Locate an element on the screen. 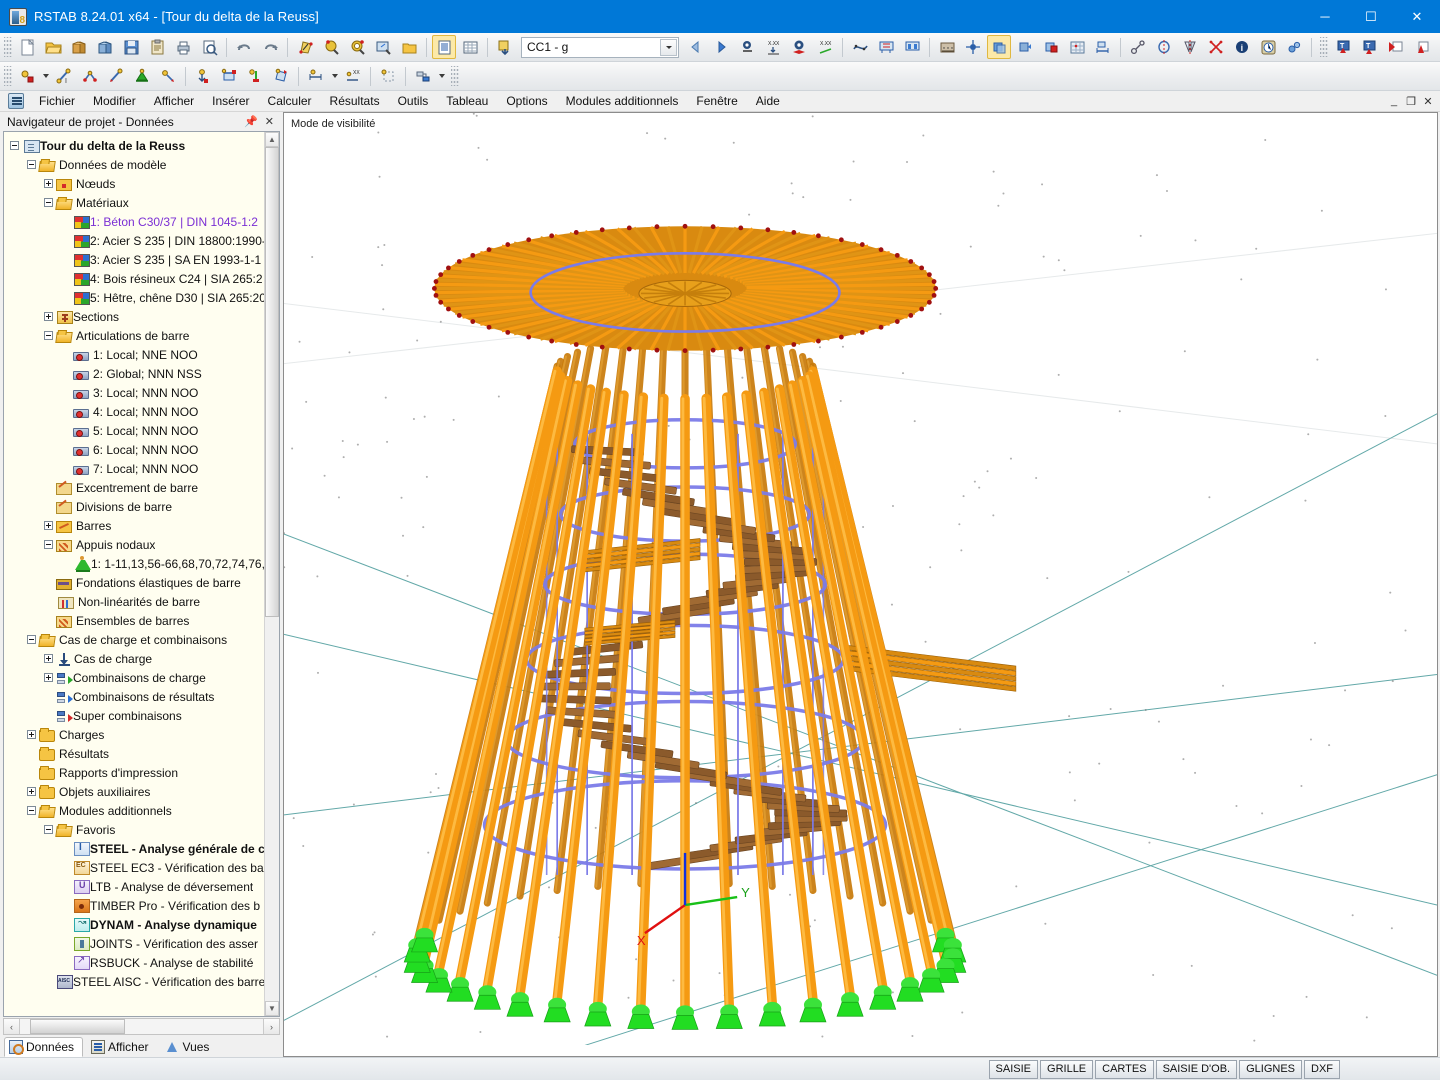 This screenshot has height=1080, width=1440. rotate-icon is located at coordinates (1164, 47).